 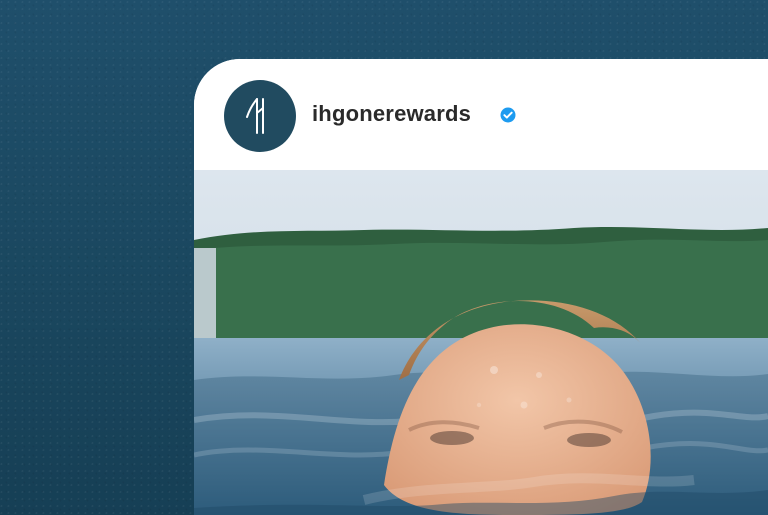 I want to click on profile-username: ihgonerewards, so click(x=391, y=114).